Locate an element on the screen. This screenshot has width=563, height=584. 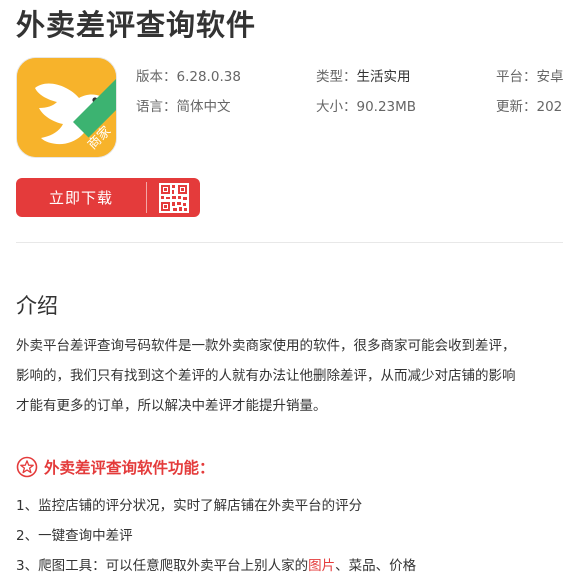
app-icon: 商家 is located at coordinates (66, 107).